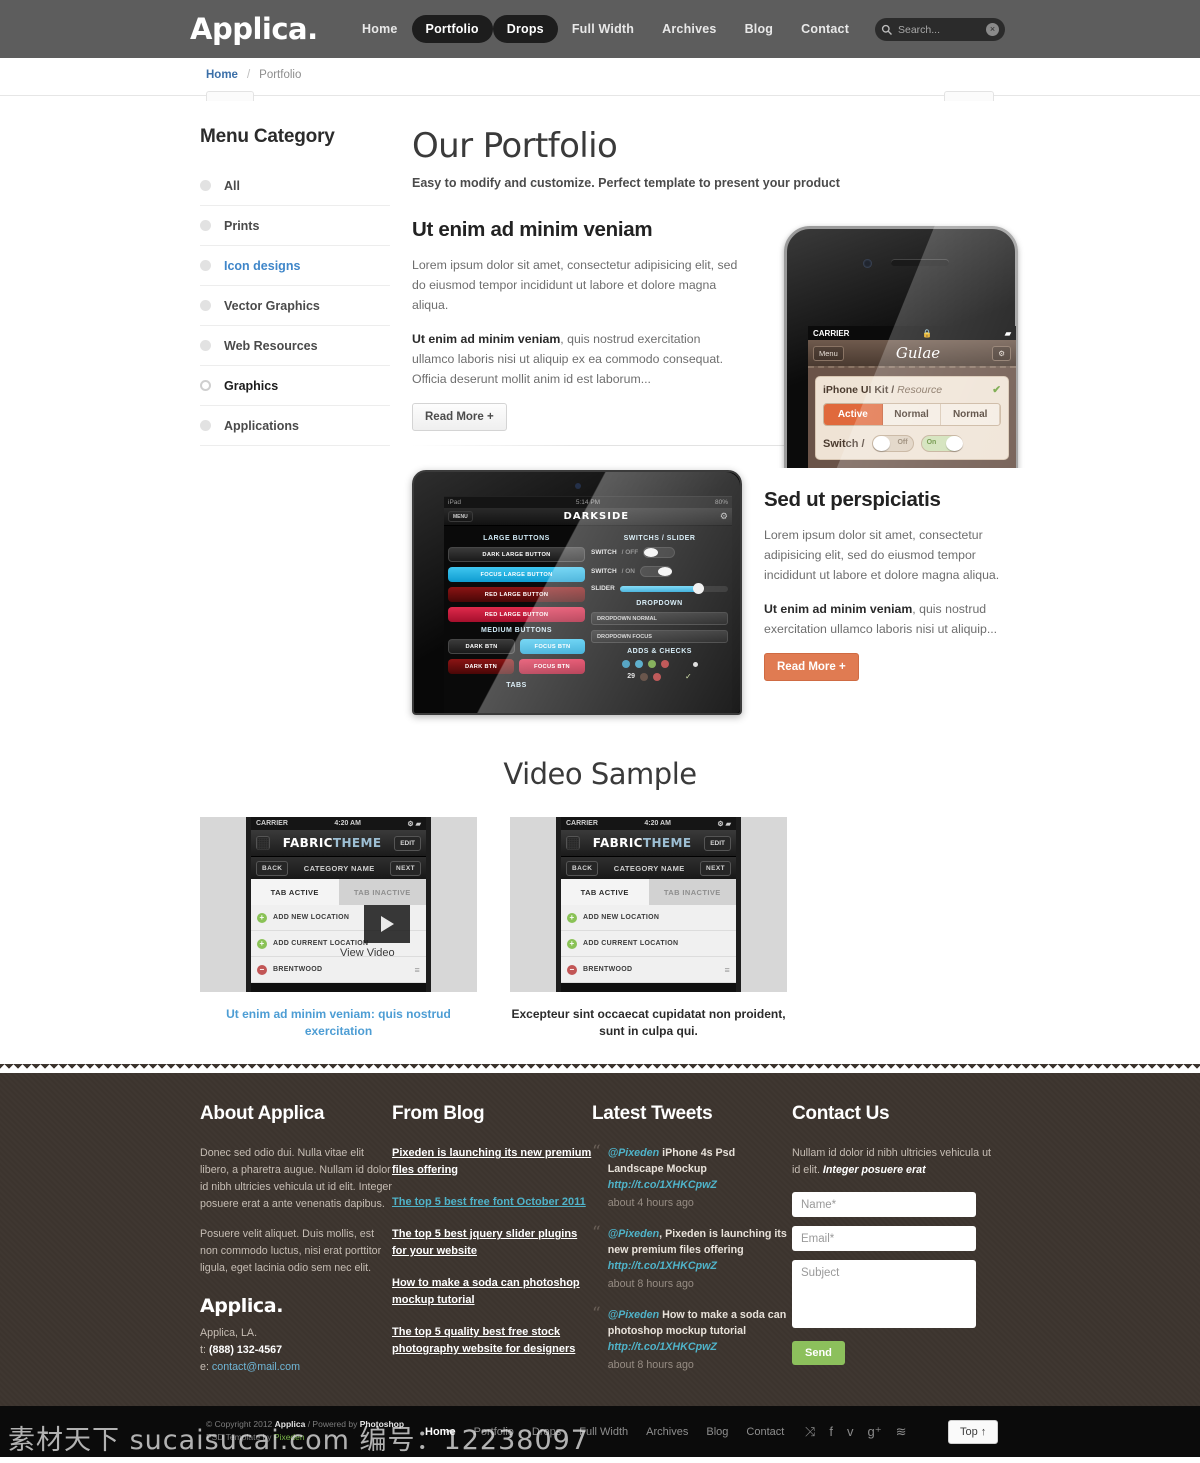 Image resolution: width=1200 pixels, height=1463 pixels. What do you see at coordinates (818, 1353) in the screenshot?
I see `send-button: Send` at bounding box center [818, 1353].